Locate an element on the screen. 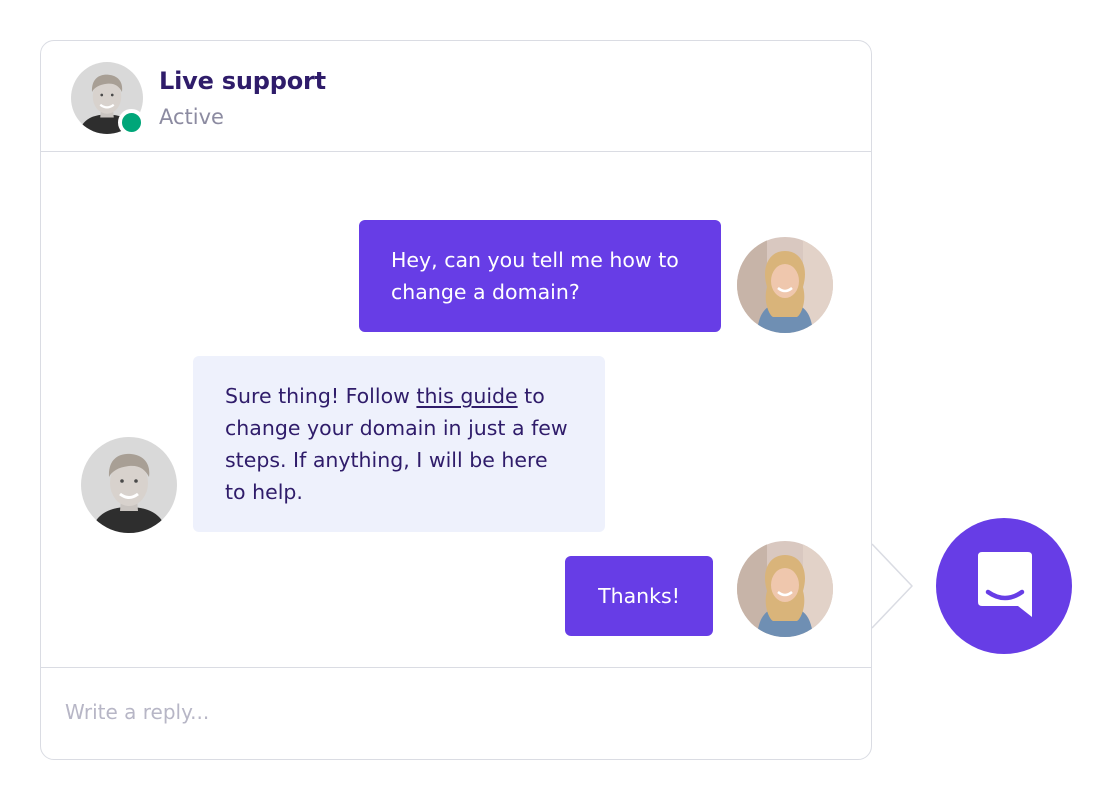  agent-avatar is located at coordinates (129, 485).